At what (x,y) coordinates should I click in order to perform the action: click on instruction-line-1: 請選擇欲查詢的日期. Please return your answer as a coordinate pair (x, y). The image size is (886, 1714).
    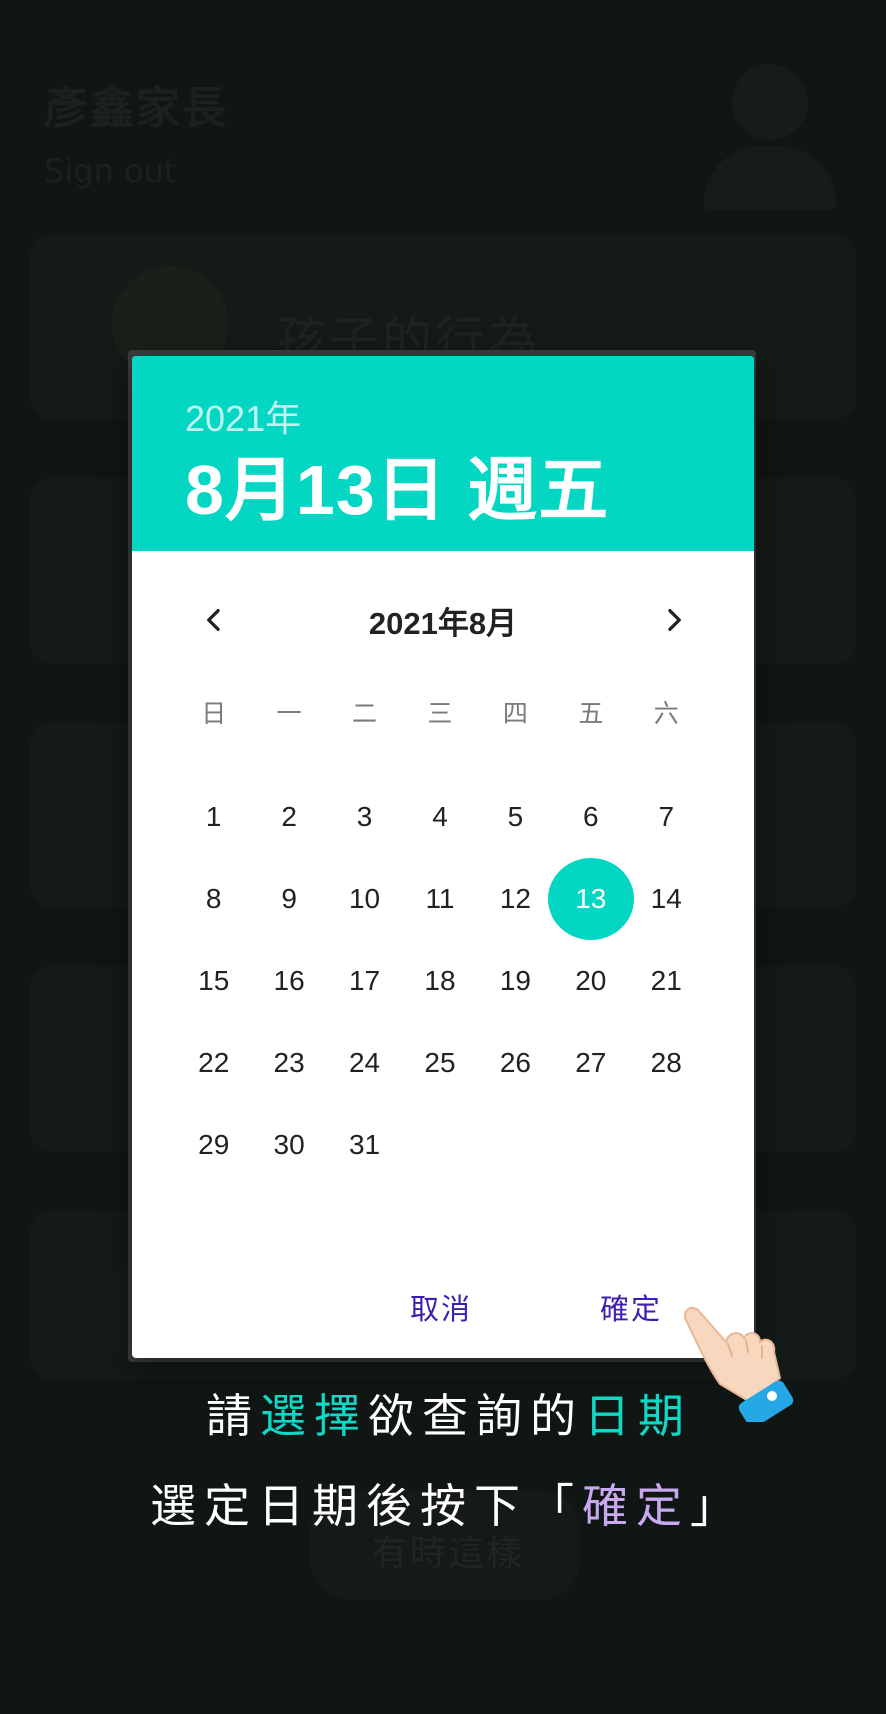
    Looking at the image, I should click on (443, 1413).